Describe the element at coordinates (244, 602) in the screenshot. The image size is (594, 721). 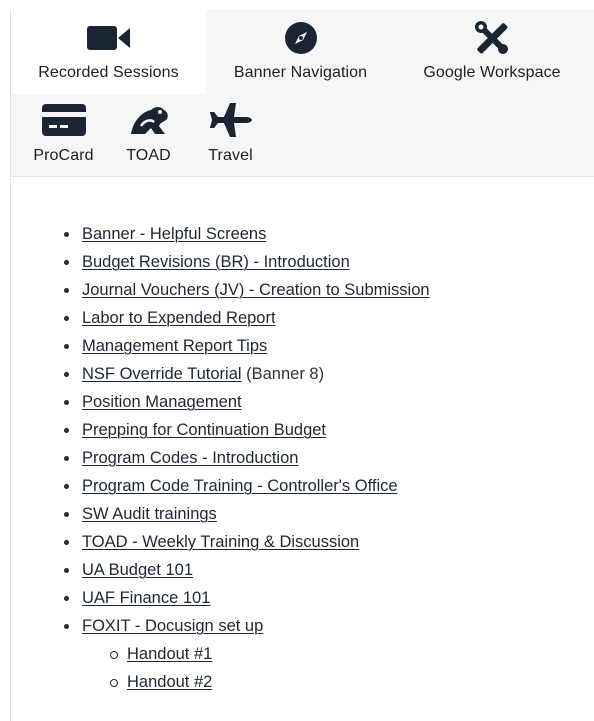
I see `list-item: UAF Finance 101` at that location.